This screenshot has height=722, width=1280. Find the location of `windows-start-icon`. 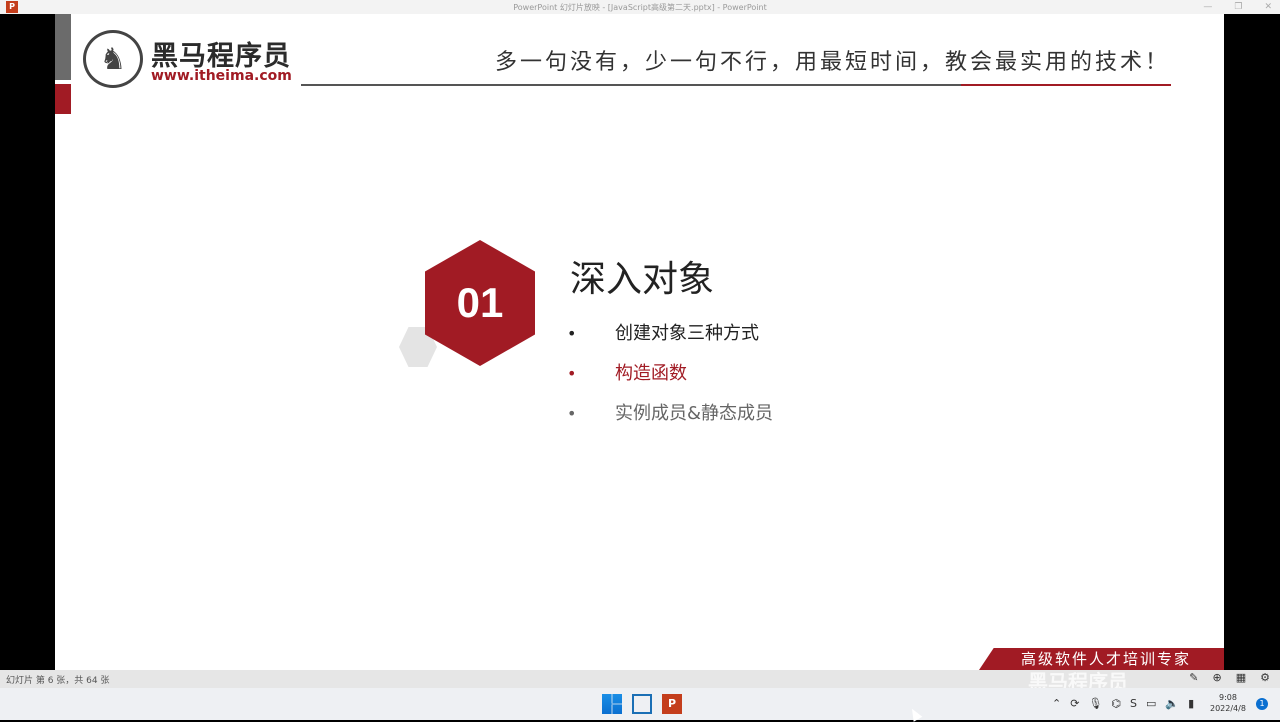

windows-start-icon is located at coordinates (612, 704).